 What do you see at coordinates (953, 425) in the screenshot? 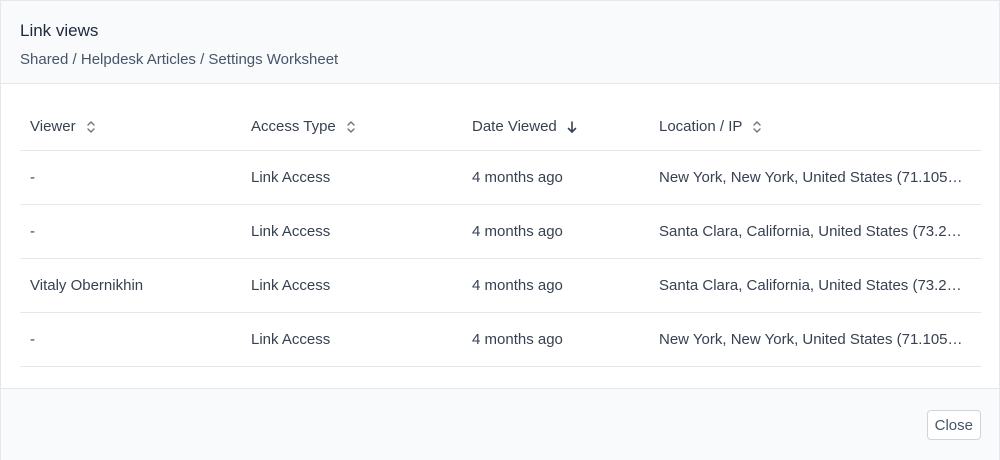
I see `close-button: Close` at bounding box center [953, 425].